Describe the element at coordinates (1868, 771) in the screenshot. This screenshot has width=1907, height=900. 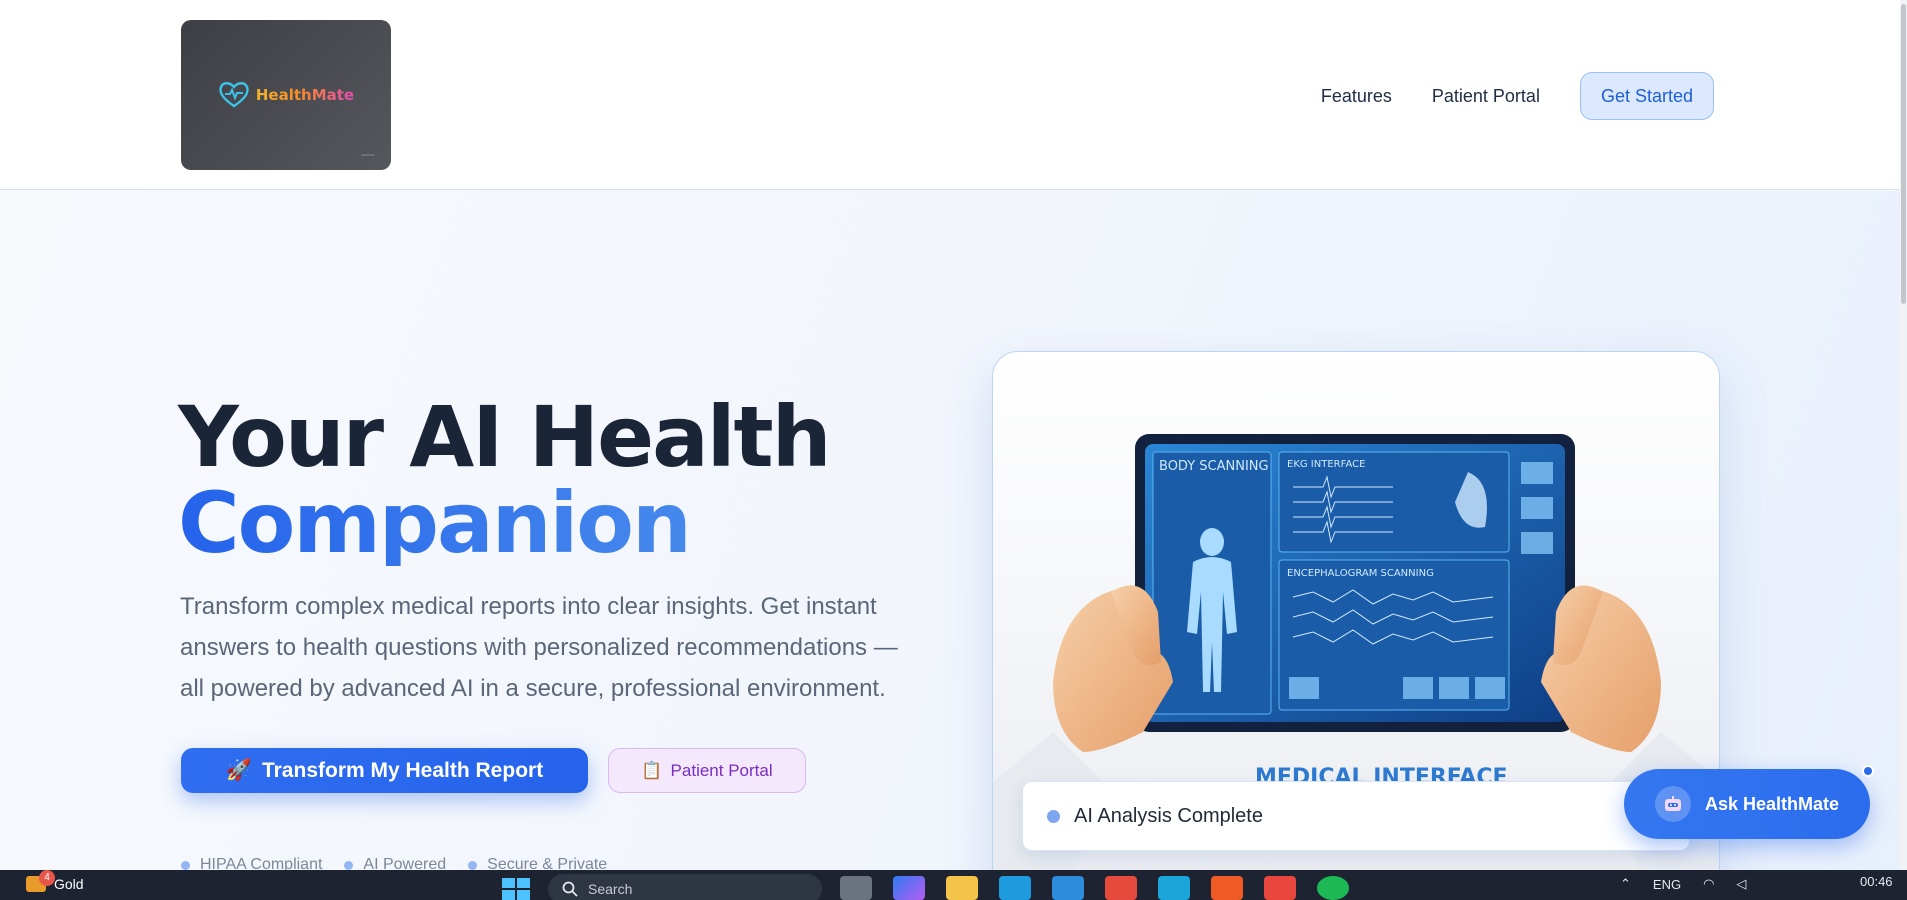
I see `notification-dot` at that location.